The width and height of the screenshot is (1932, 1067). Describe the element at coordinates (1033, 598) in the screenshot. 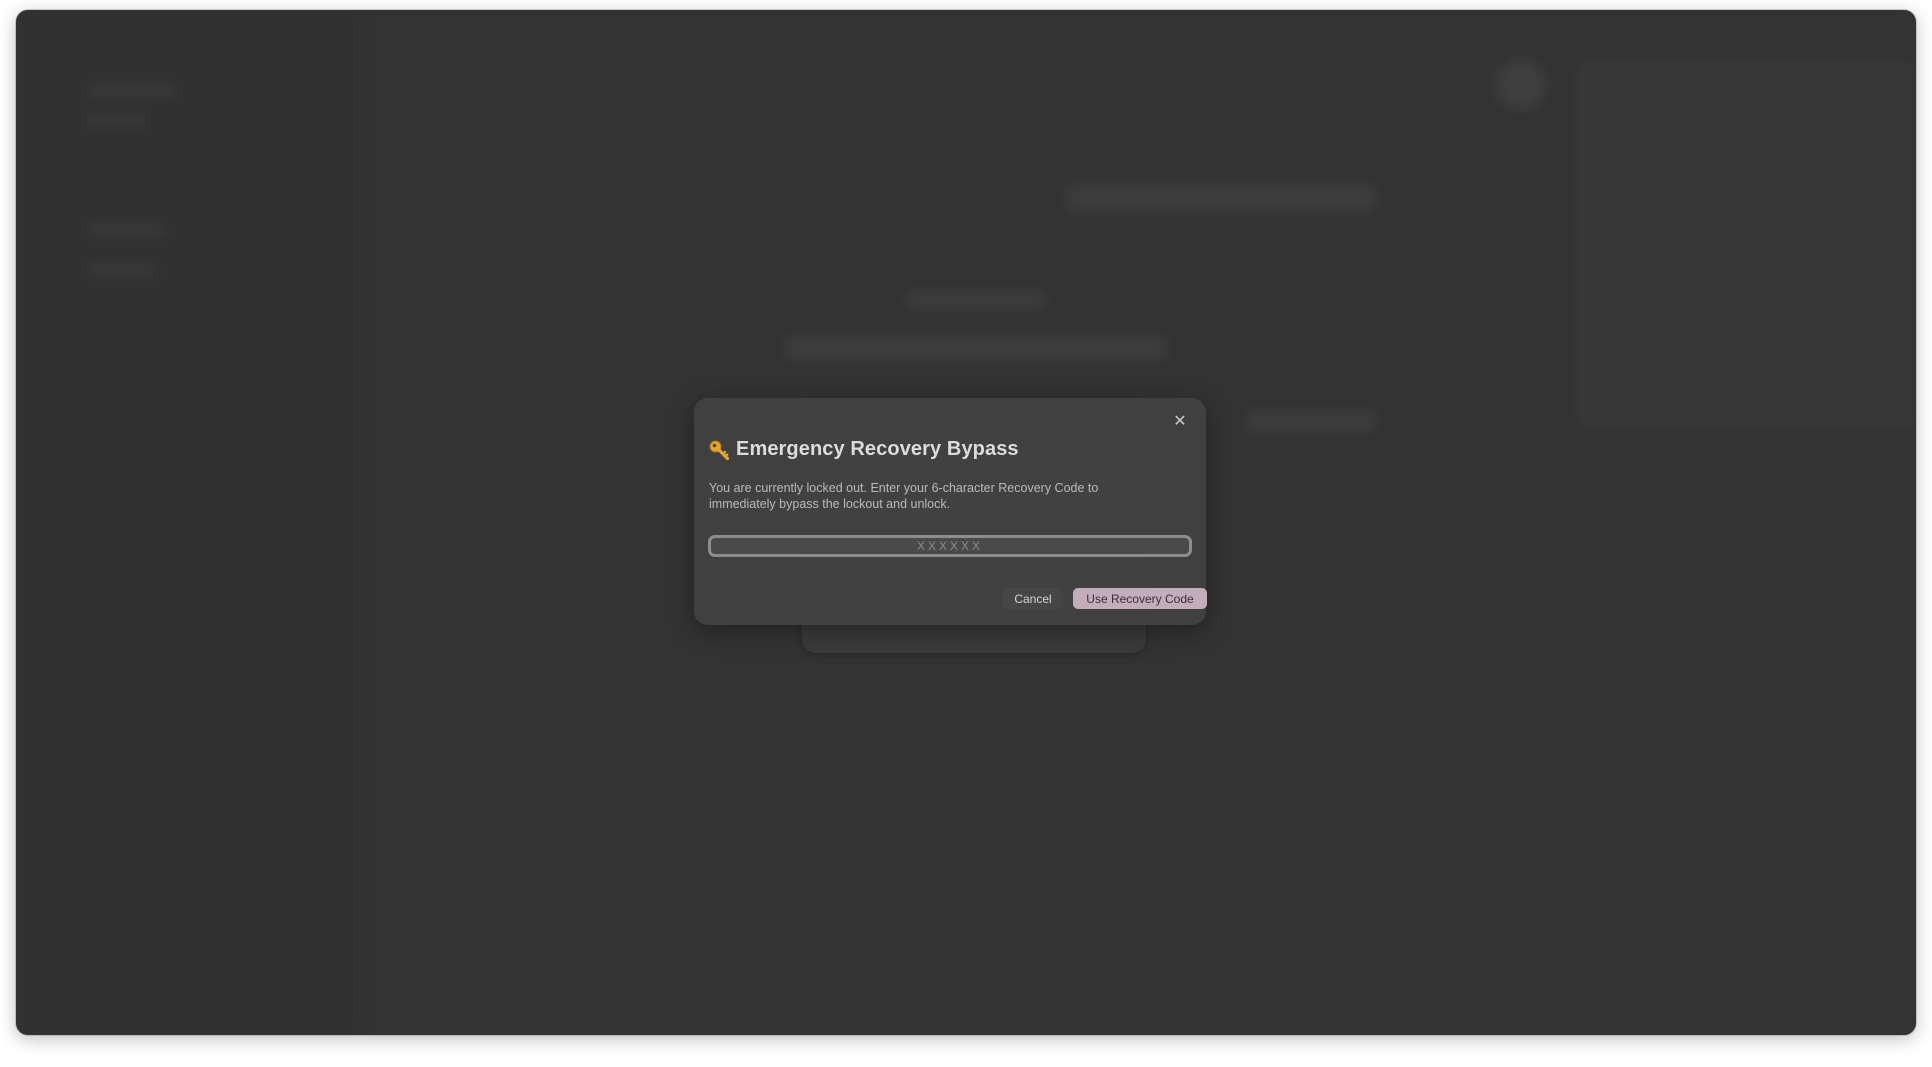

I see `cancel-button: Cancel` at that location.